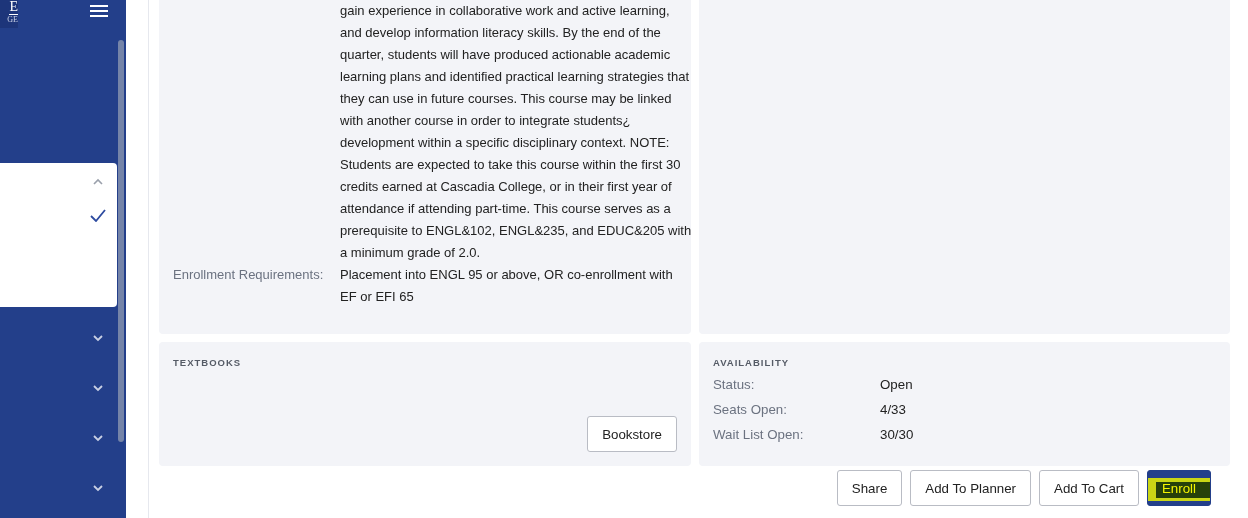 The image size is (1248, 518). I want to click on field-value: 30/30, so click(897, 435).